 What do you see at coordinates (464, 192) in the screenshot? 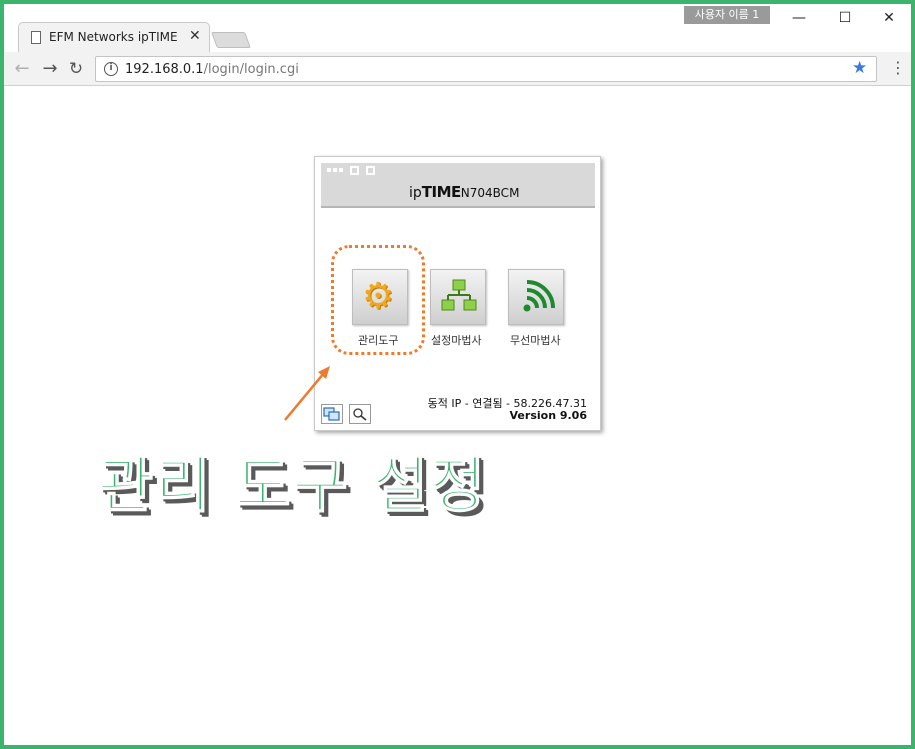
I see `brand-logo: ipTIMEN704BCM` at bounding box center [464, 192].